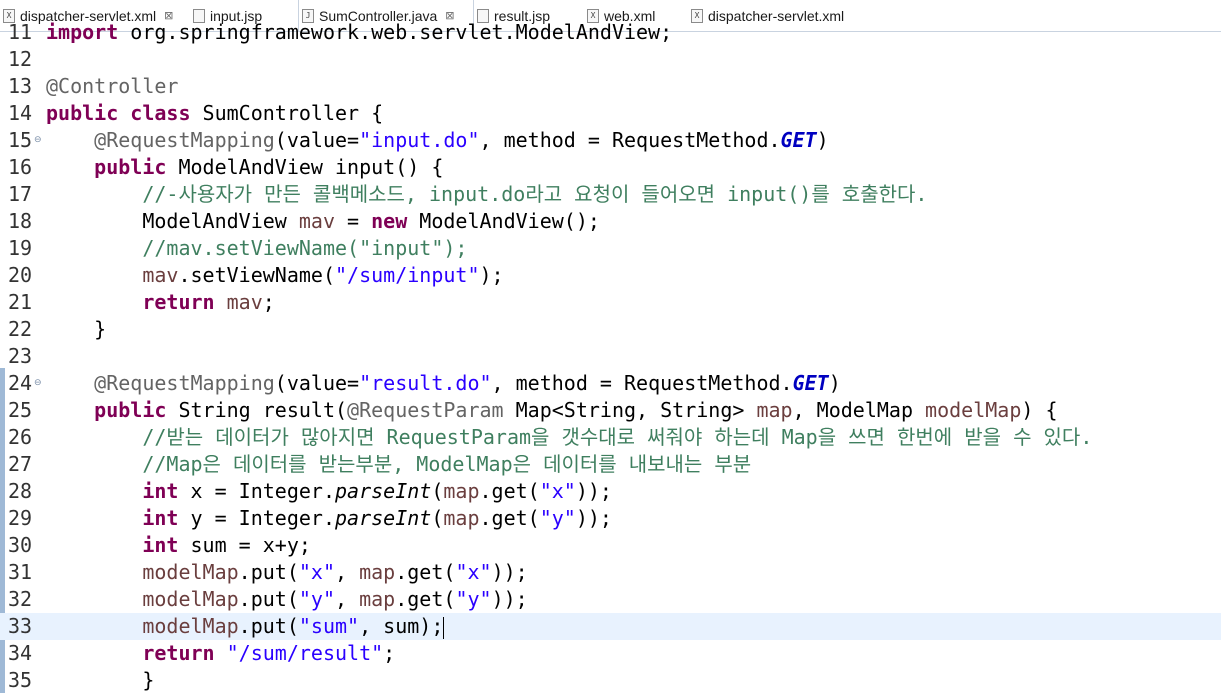  Describe the element at coordinates (256, 275) in the screenshot. I see `code-token: .setViewName(` at that location.